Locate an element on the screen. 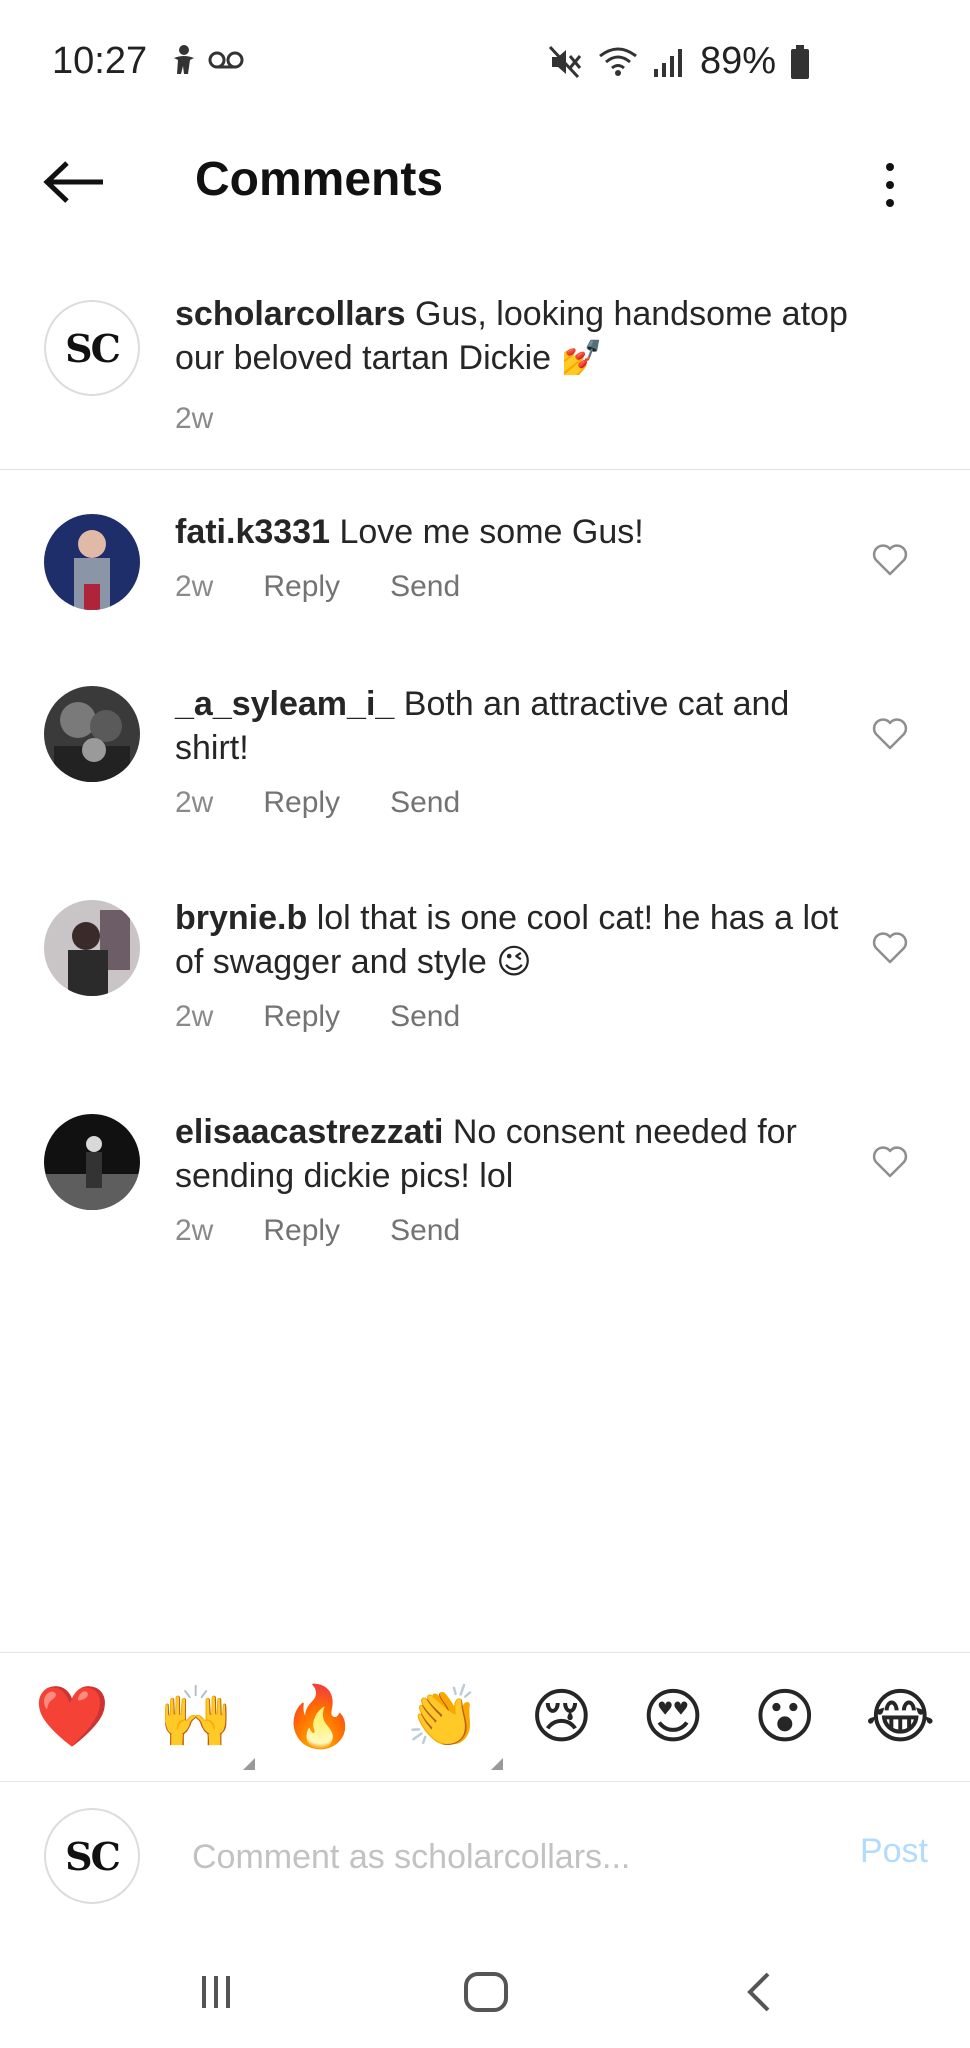 Image resolution: width=970 pixels, height=2048 pixels. back-button is located at coordinates (75, 182).